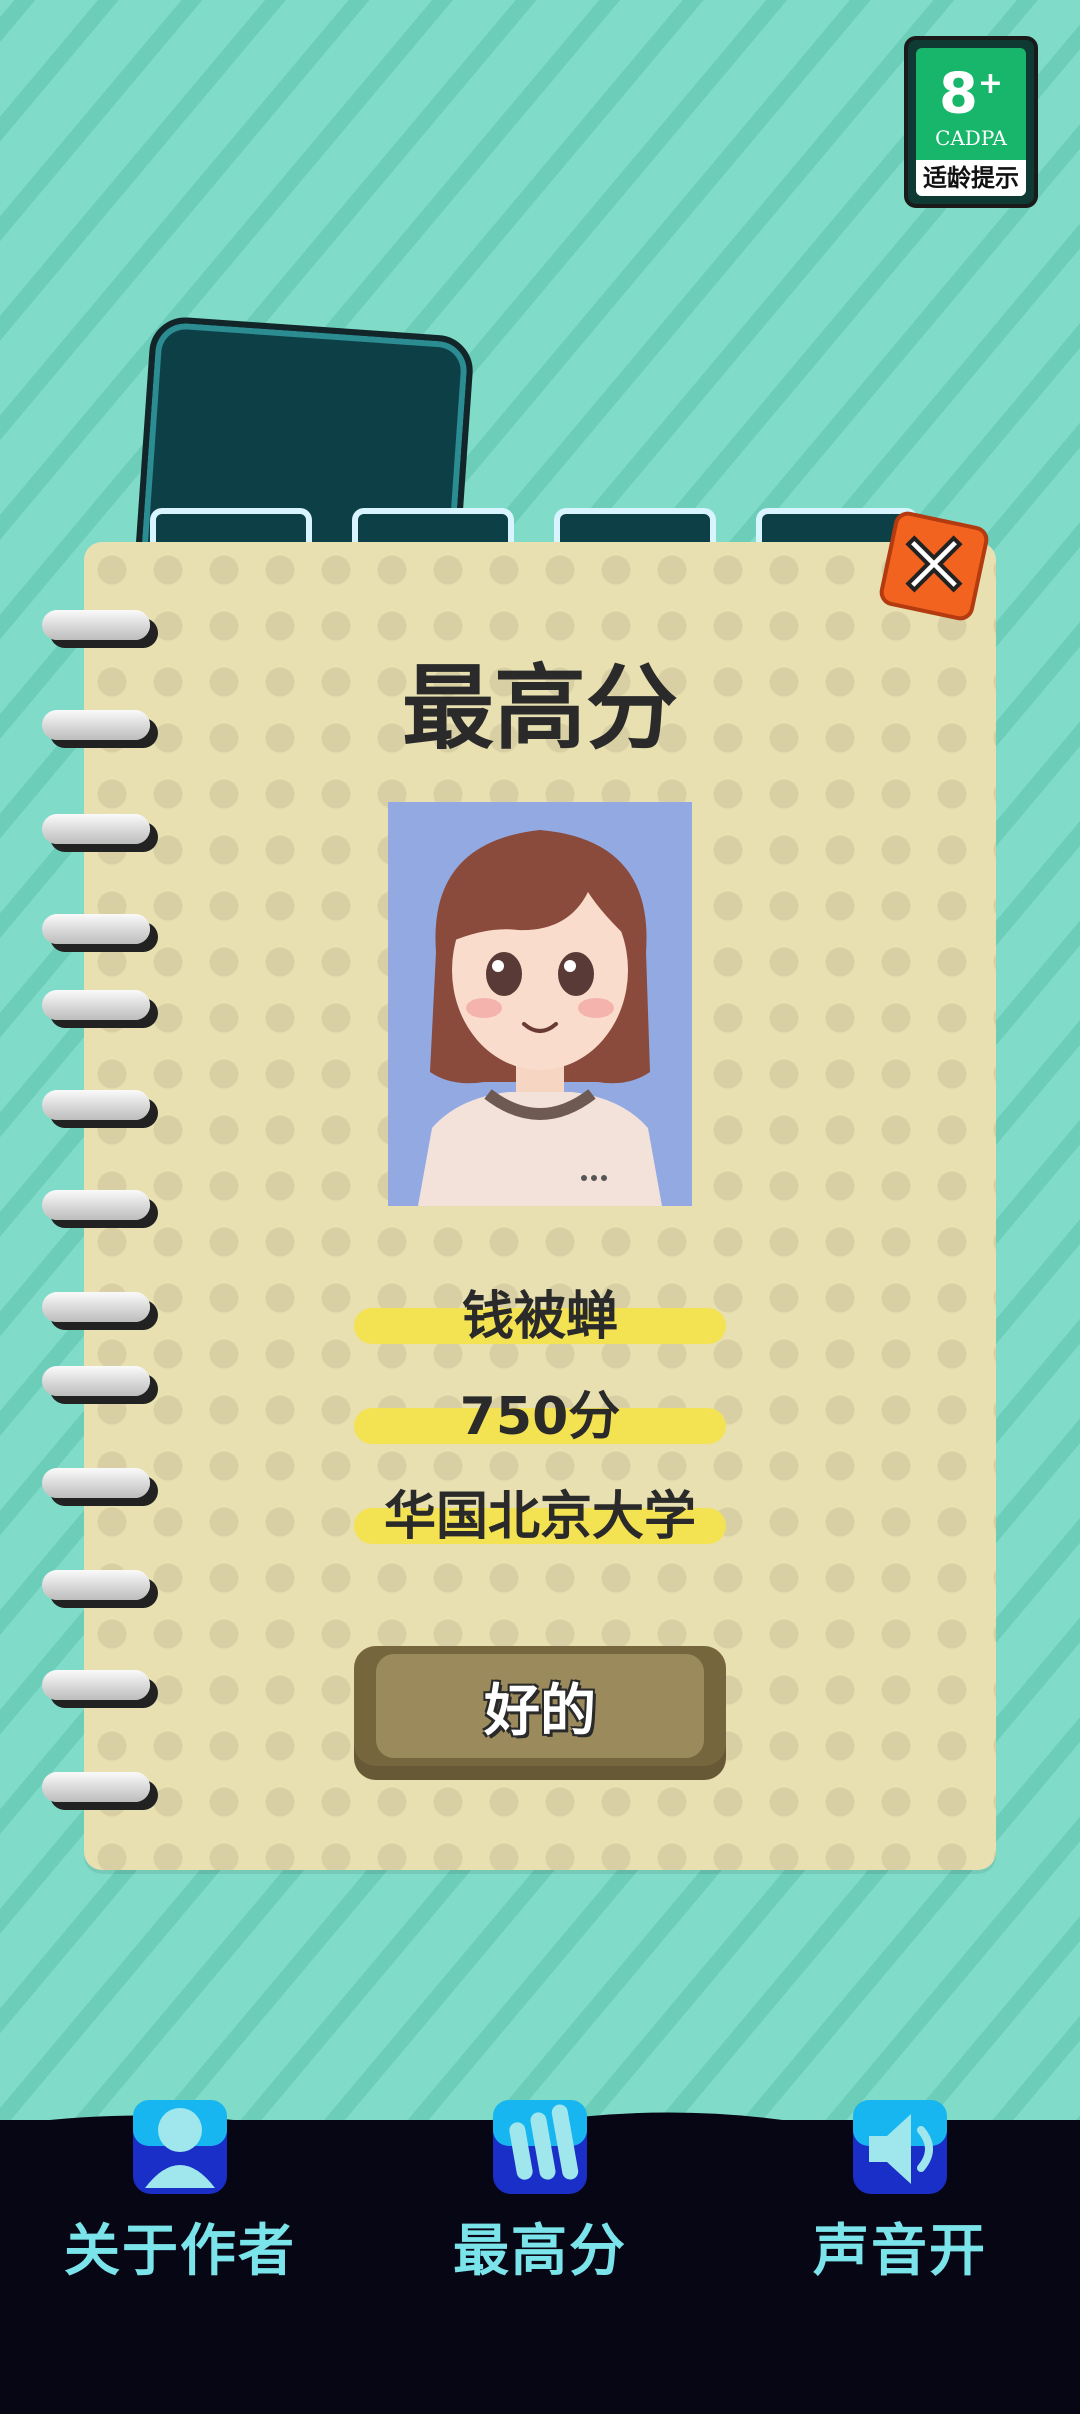 This screenshot has width=1080, height=2414. I want to click on nav-sound-toggle: 声音开, so click(900, 2192).